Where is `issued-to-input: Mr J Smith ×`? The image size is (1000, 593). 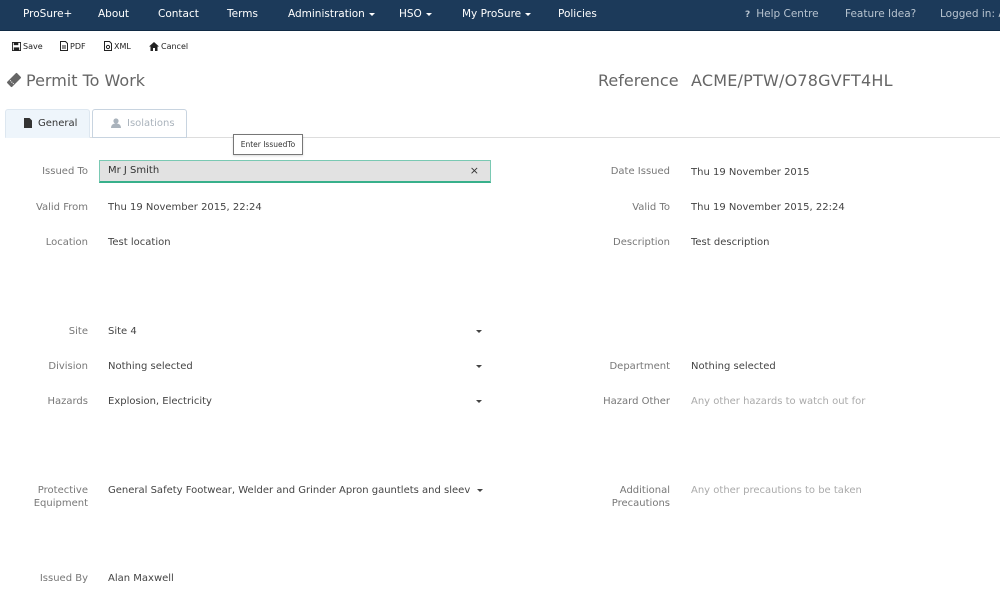
issued-to-input: Mr J Smith × is located at coordinates (295, 171).